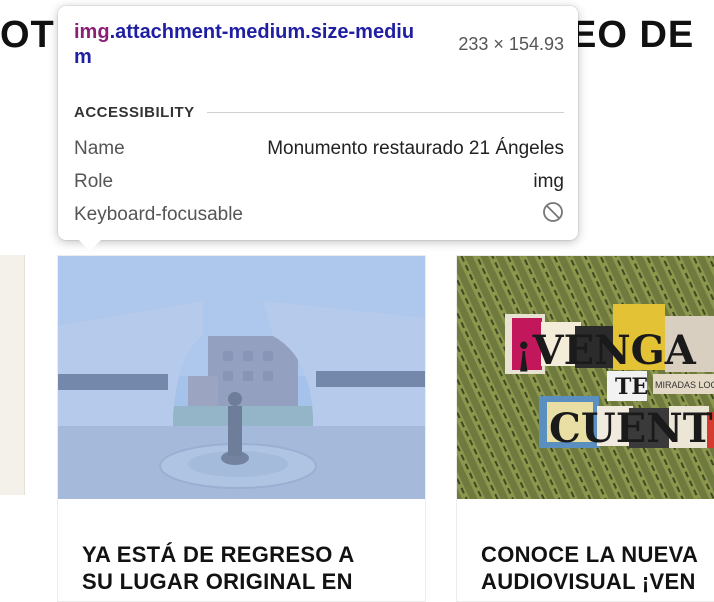 This screenshot has height=602, width=714. I want to click on accessibility-row-keyboard-focusable: Keyboard-focusable, so click(319, 215).